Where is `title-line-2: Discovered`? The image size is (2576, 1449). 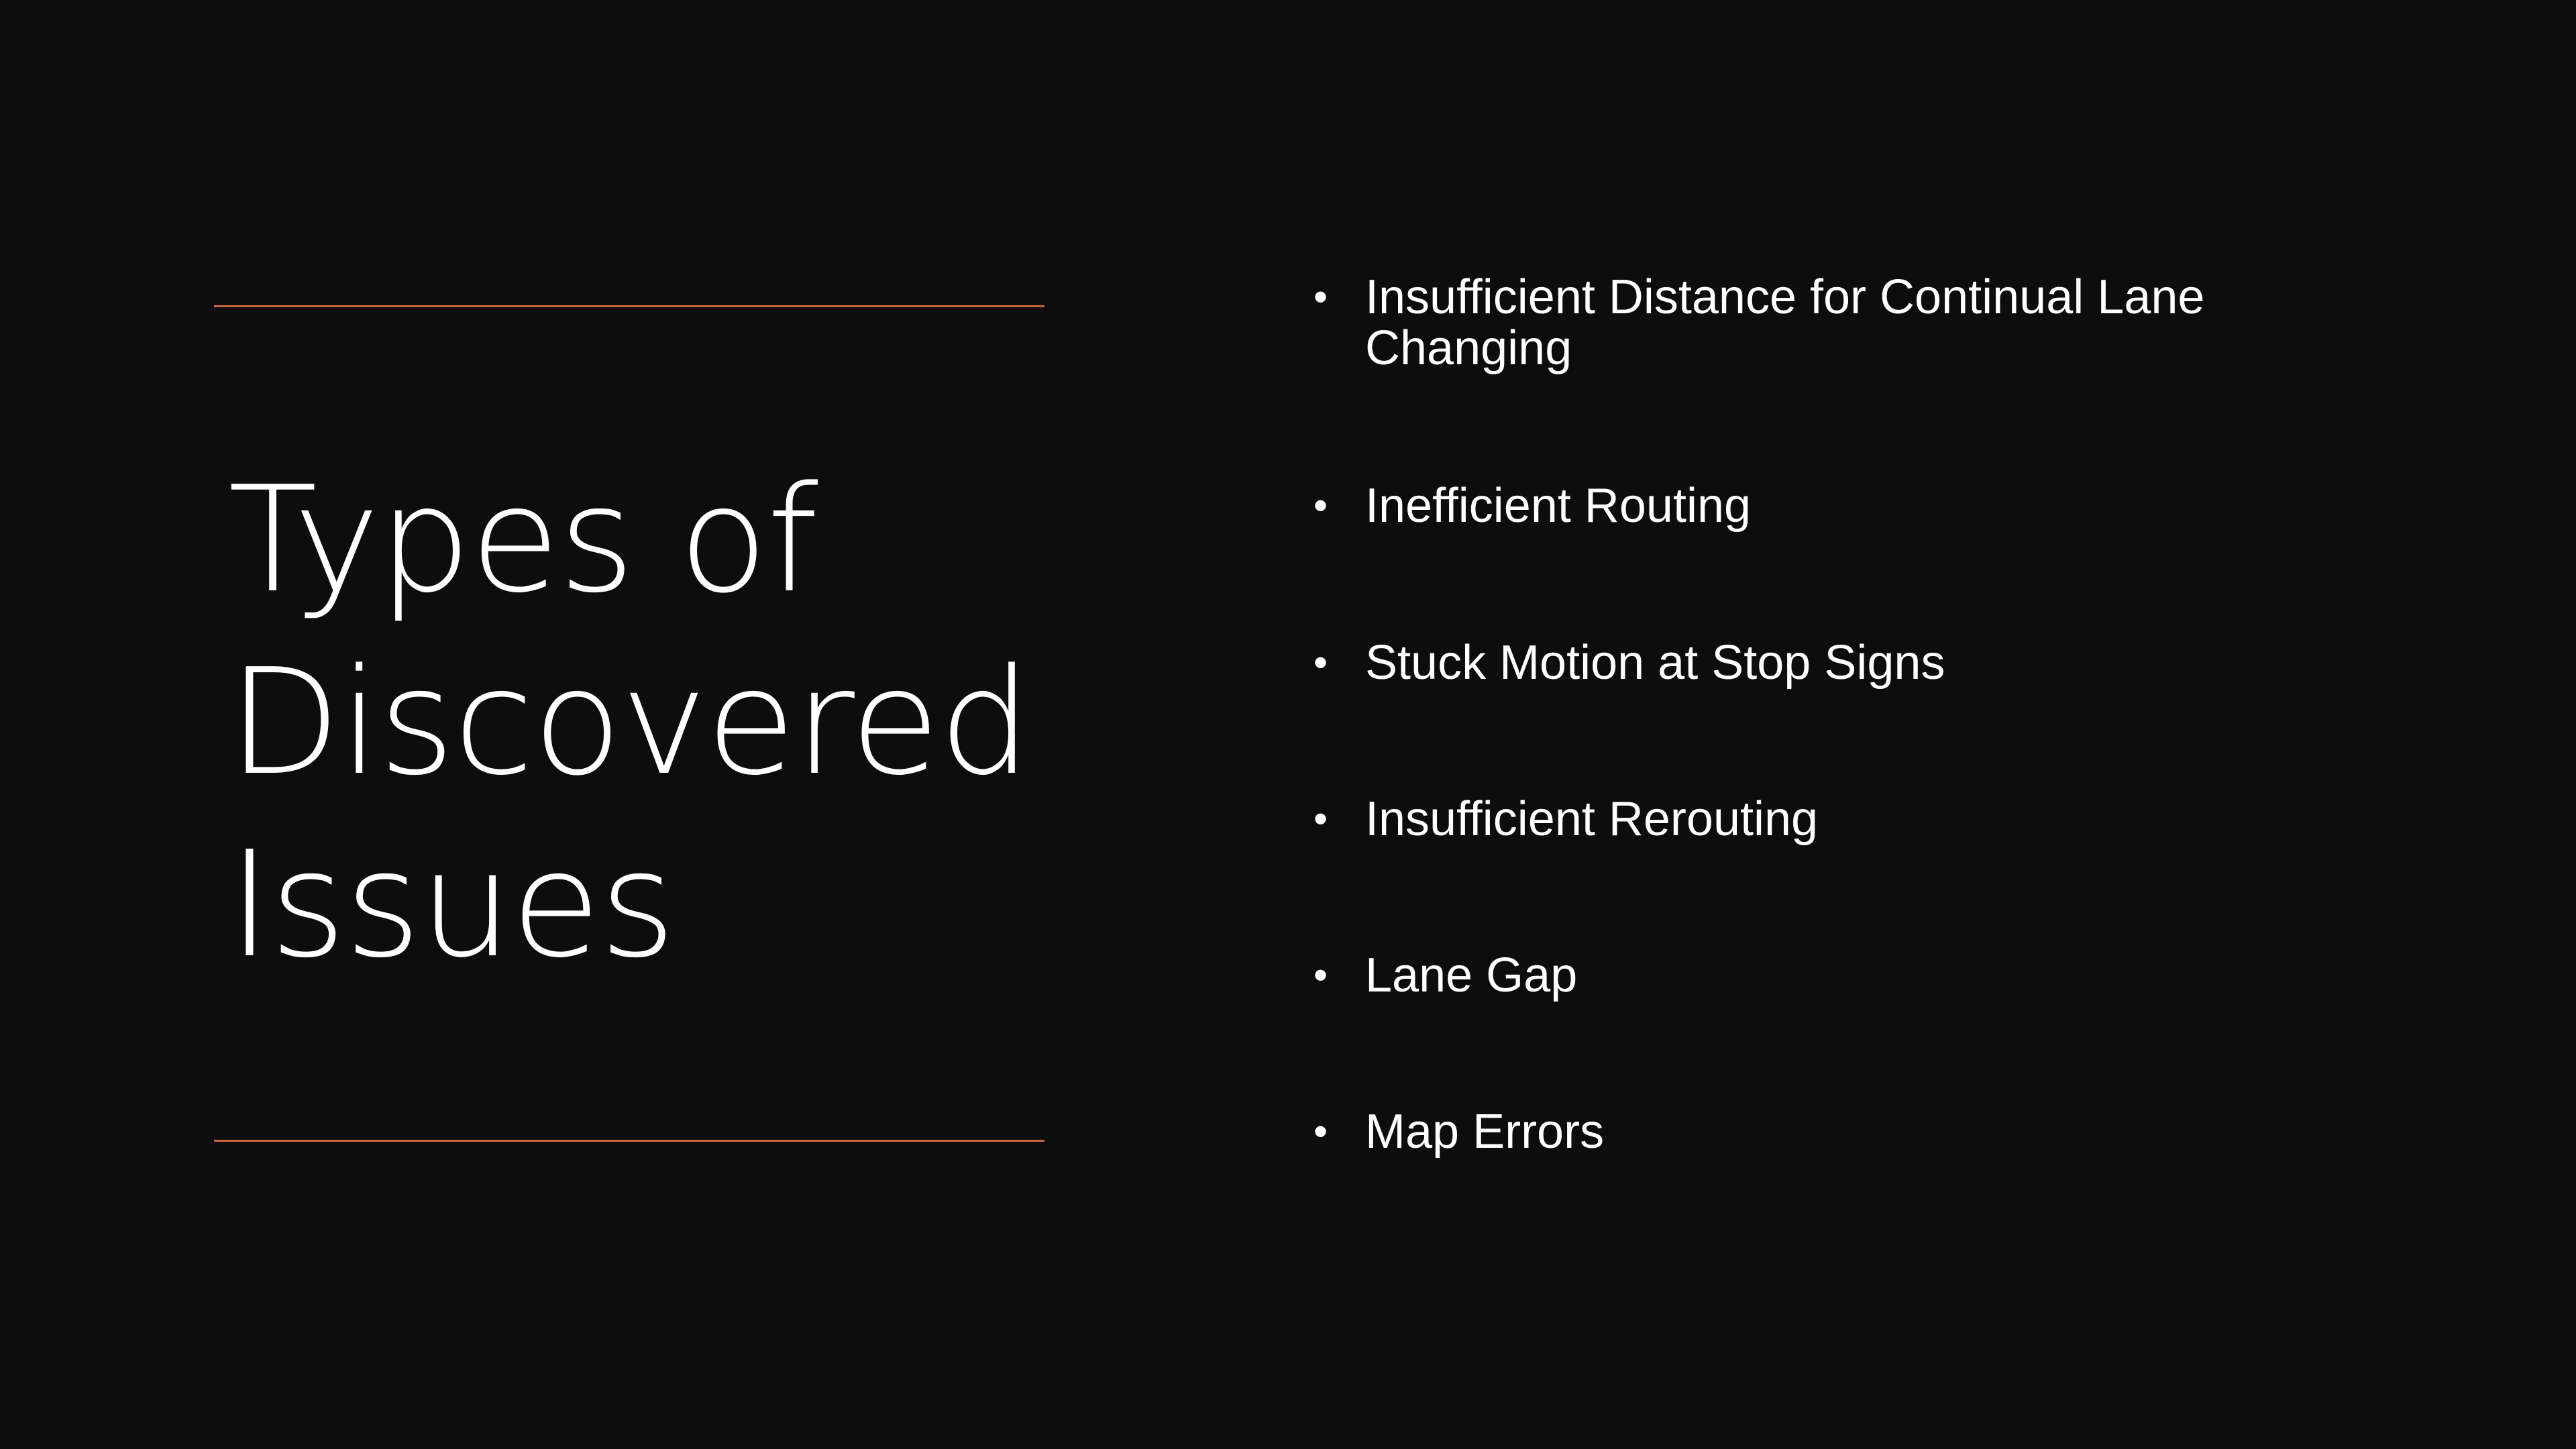
title-line-2: Discovered is located at coordinates (630, 723).